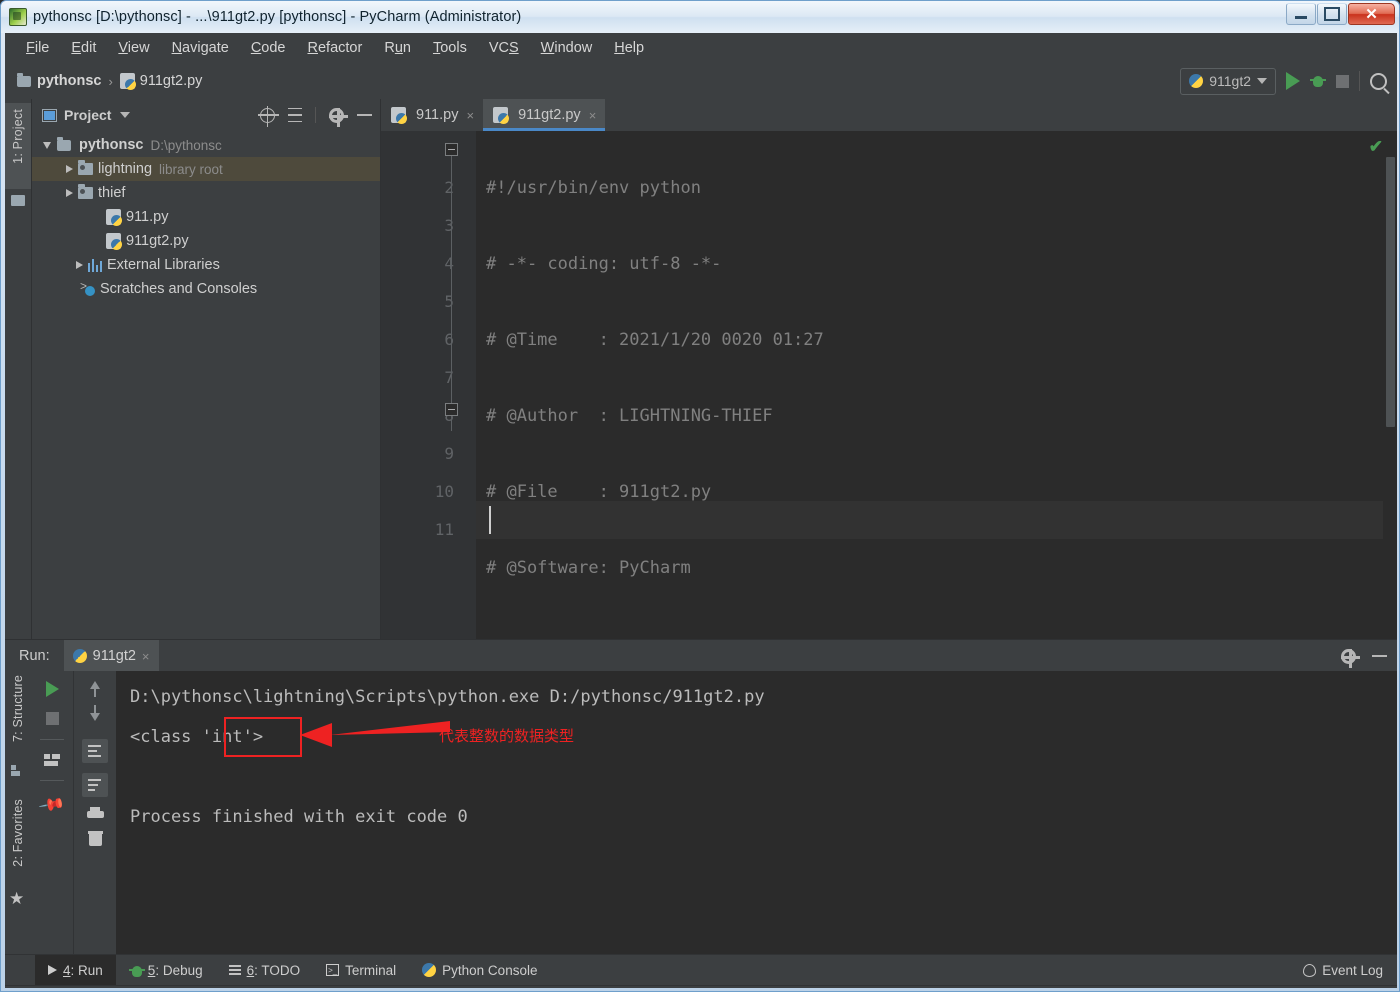 This screenshot has width=1400, height=992. Describe the element at coordinates (171, 81) in the screenshot. I see `breadcrumb-file: 911gt2.py` at that location.